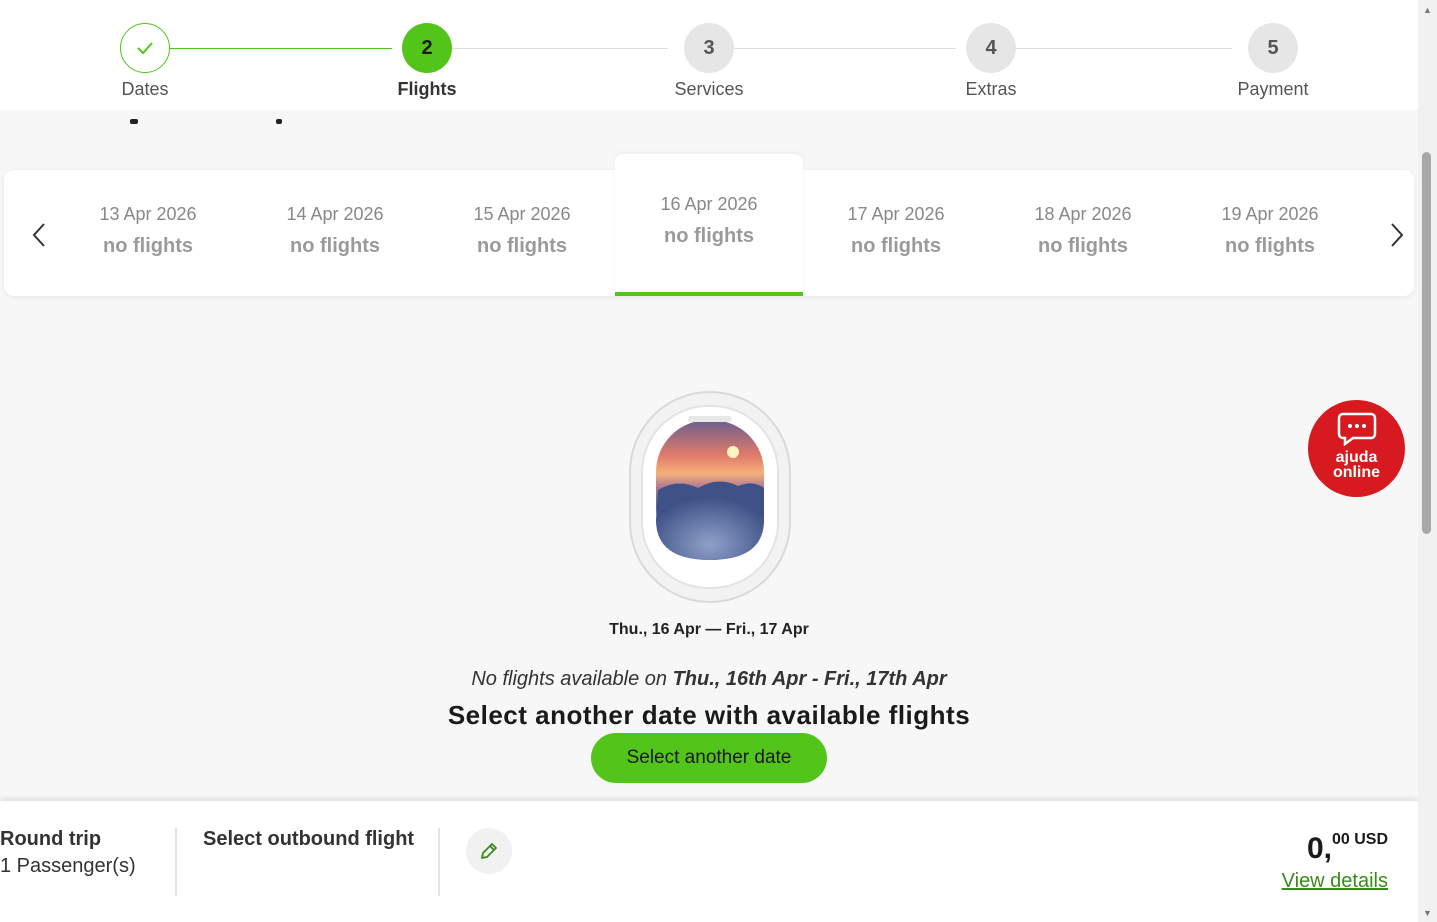 This screenshot has width=1437, height=922. I want to click on step-label: Extras, so click(991, 89).